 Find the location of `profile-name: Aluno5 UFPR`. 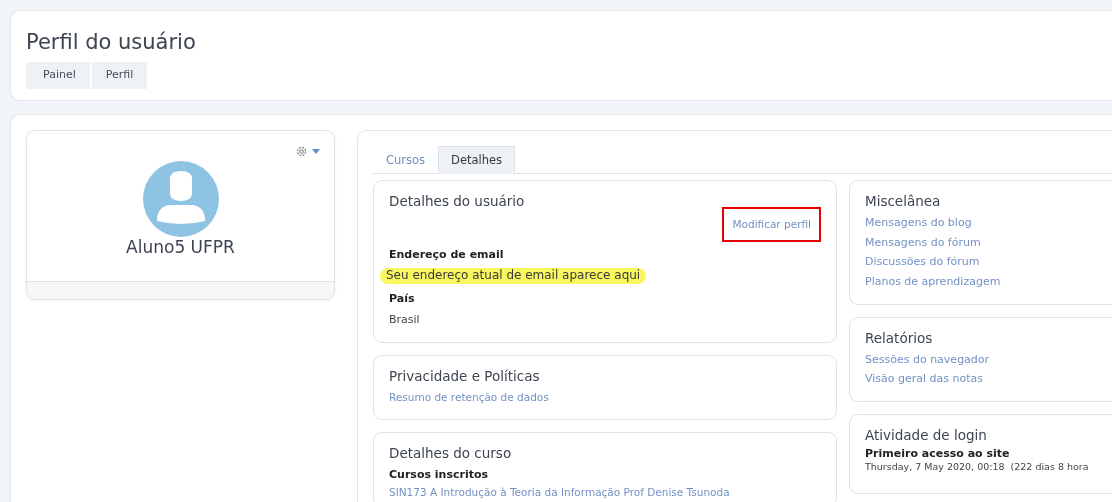

profile-name: Aluno5 UFPR is located at coordinates (180, 247).